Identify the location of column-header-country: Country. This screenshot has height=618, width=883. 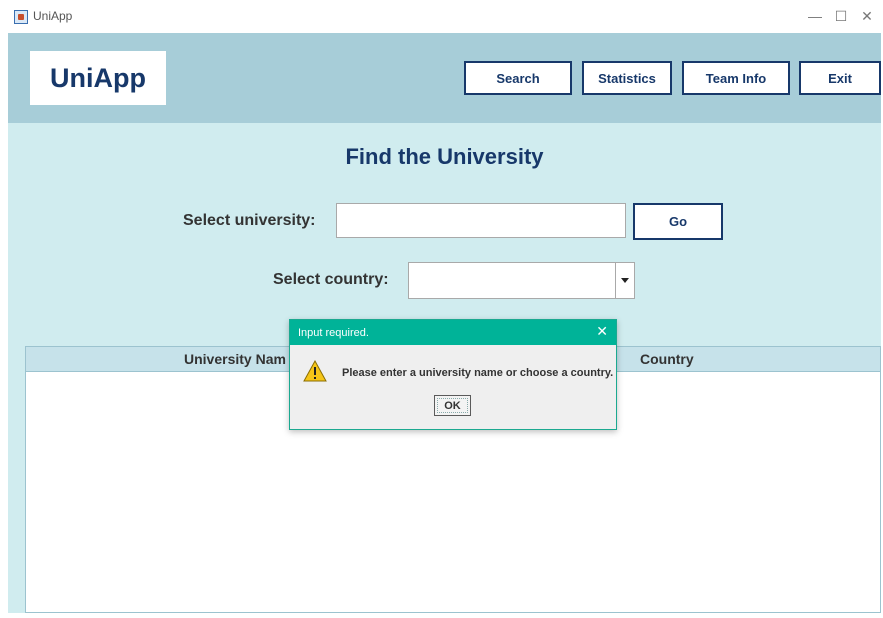
(667, 359).